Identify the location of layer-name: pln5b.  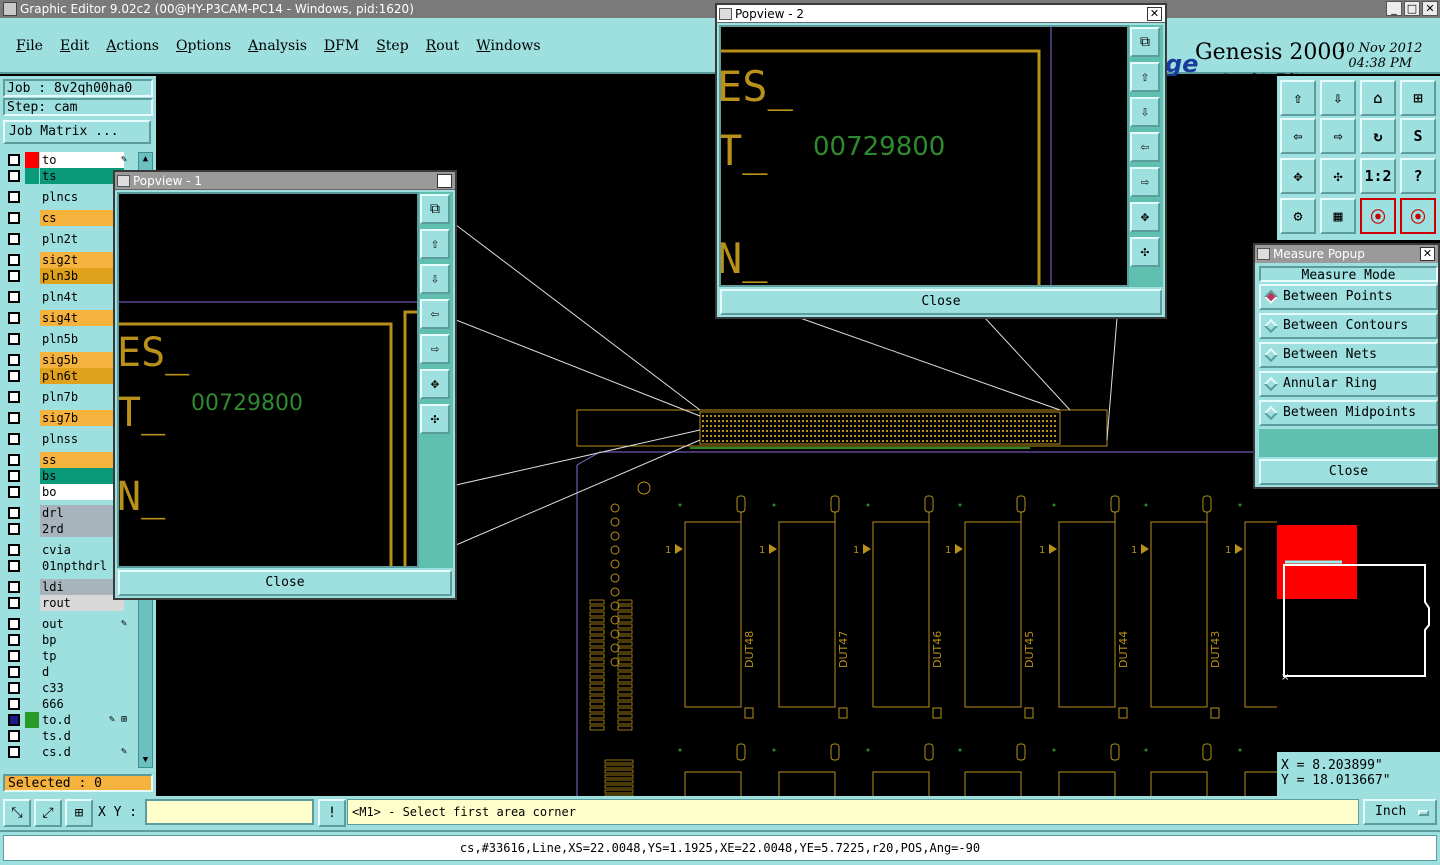
(82, 339).